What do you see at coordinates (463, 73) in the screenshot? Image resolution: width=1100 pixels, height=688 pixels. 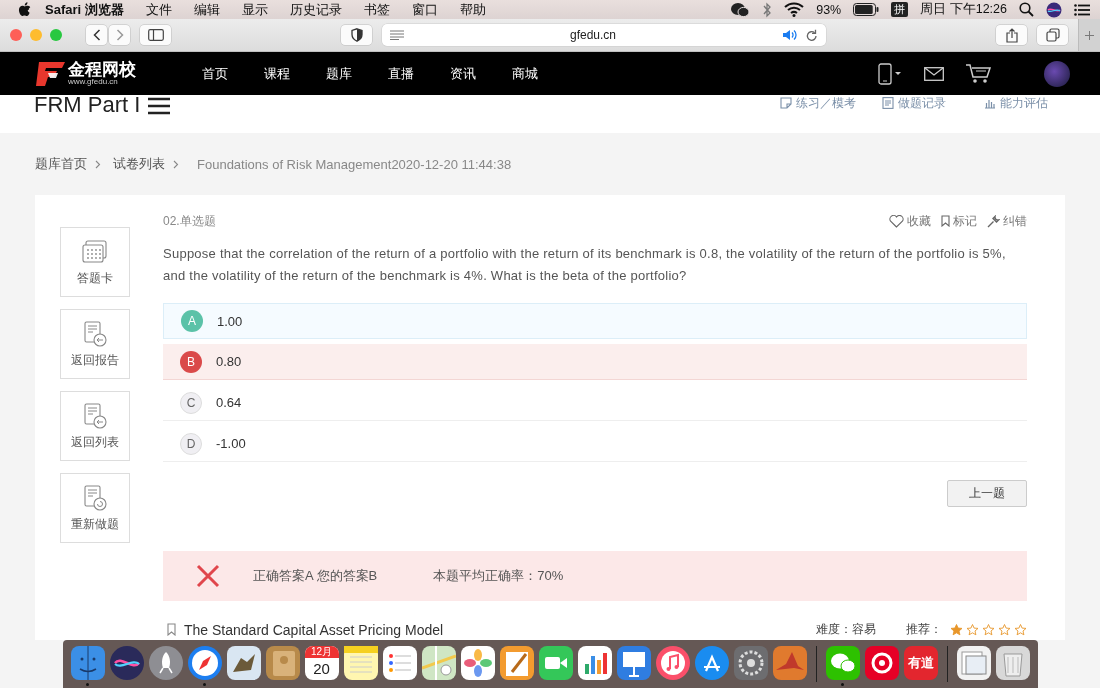 I see `nav-link: 资讯` at bounding box center [463, 73].